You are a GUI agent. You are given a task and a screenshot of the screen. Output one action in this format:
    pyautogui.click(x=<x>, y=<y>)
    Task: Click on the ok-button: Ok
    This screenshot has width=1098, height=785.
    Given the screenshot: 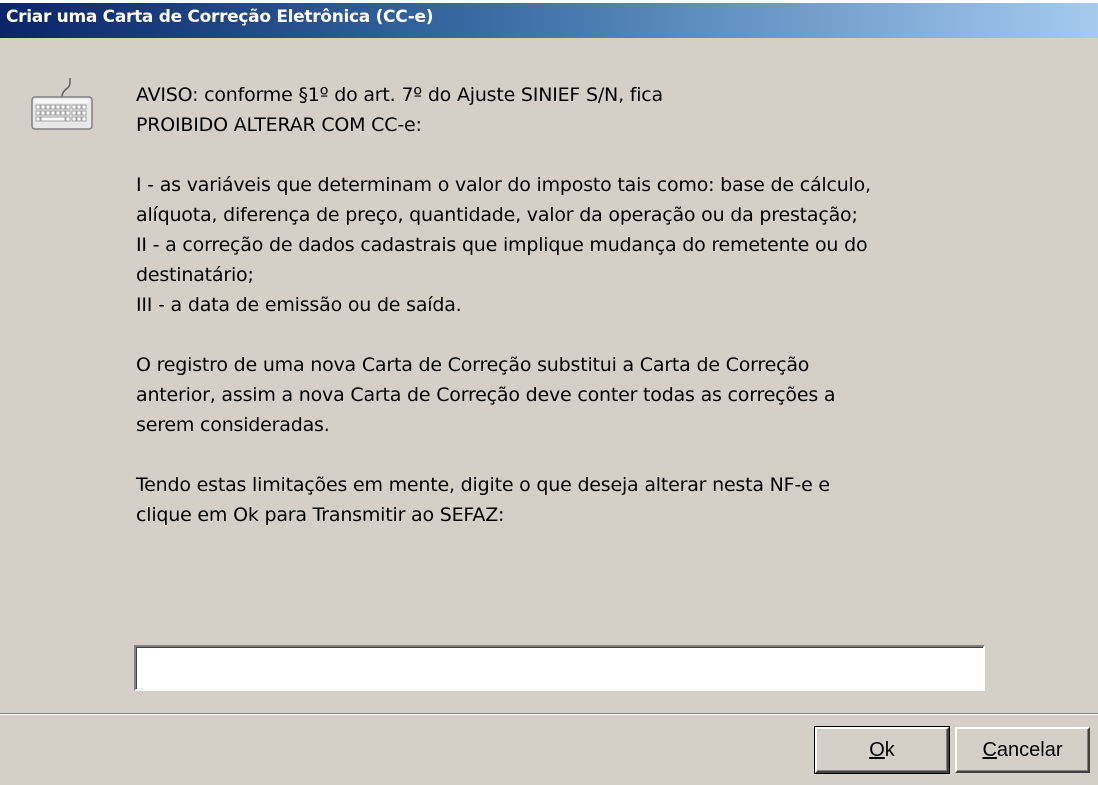 What is the action you would take?
    pyautogui.click(x=882, y=750)
    